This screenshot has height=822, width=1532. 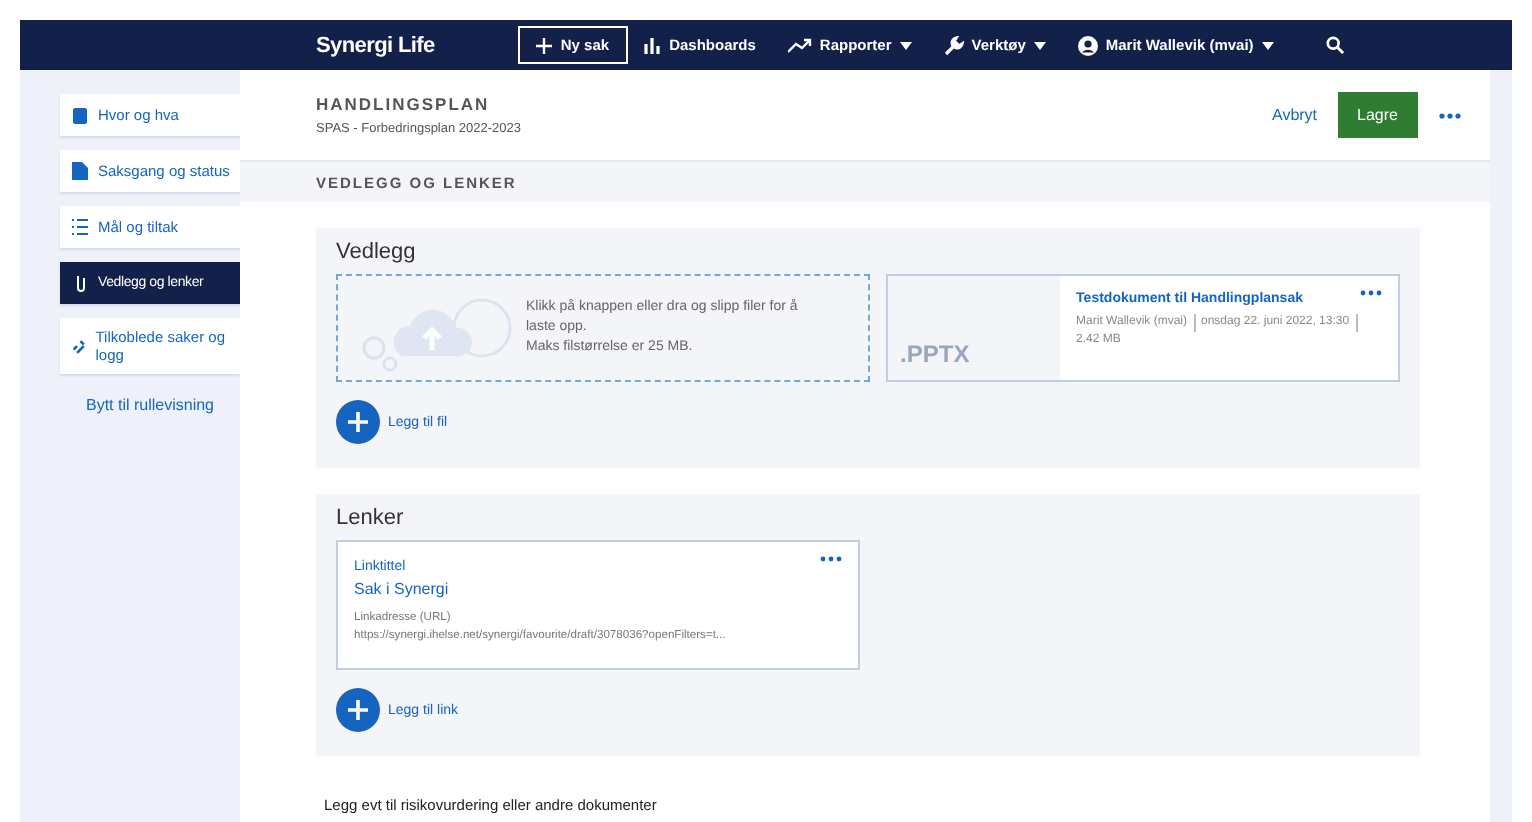 What do you see at coordinates (401, 589) in the screenshot?
I see `link-title: Sak i Synergi` at bounding box center [401, 589].